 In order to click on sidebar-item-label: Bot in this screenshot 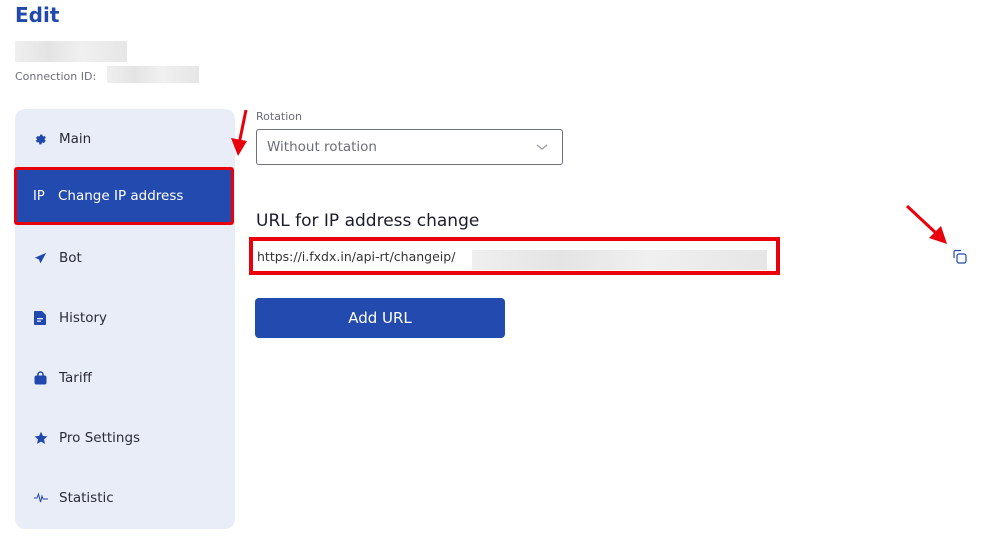, I will do `click(70, 258)`.